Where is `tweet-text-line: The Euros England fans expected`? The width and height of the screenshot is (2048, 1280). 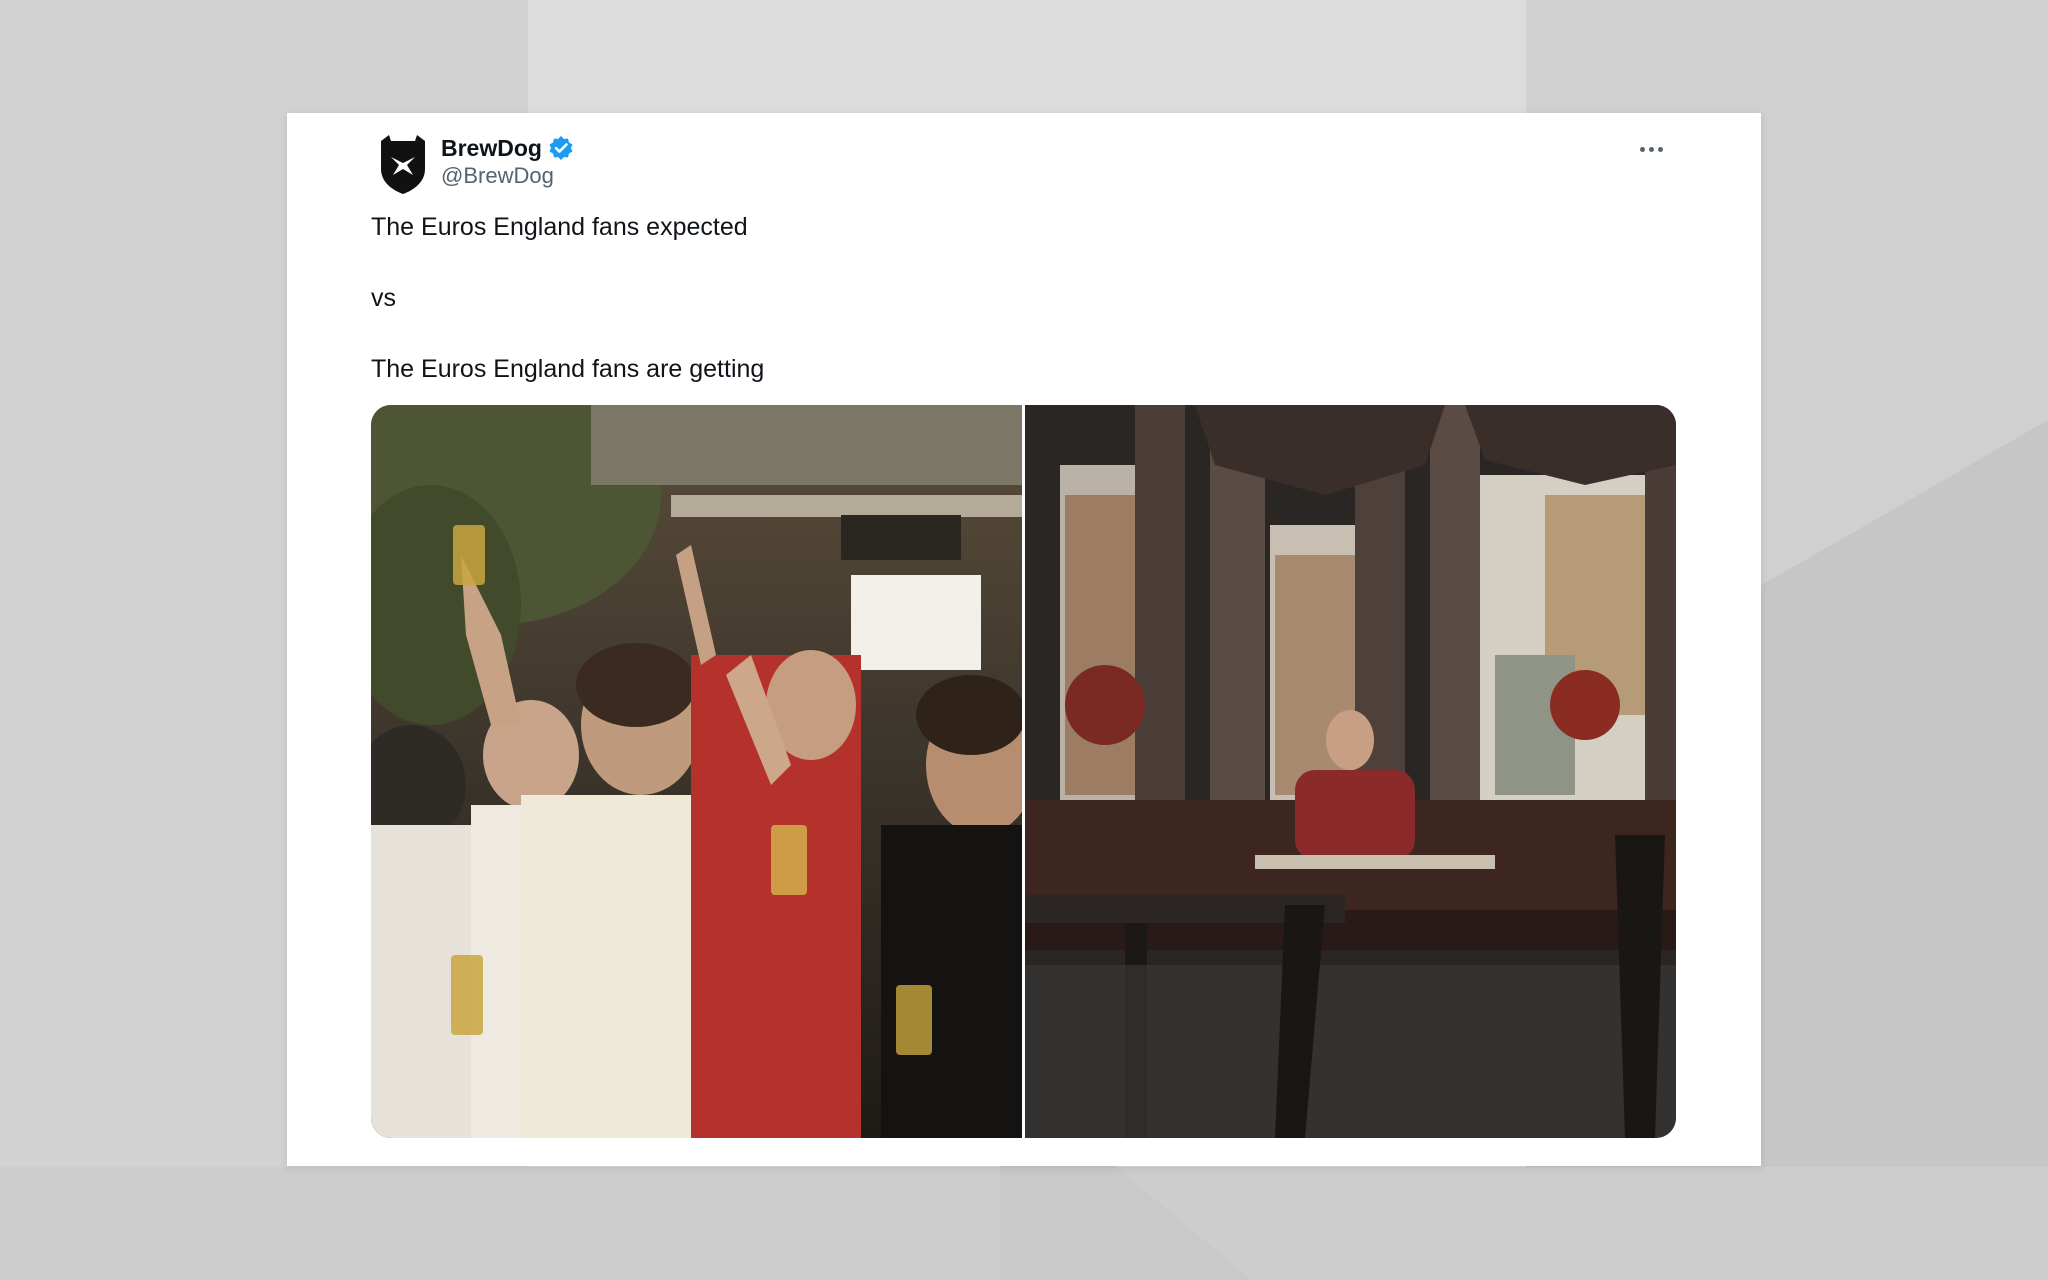 tweet-text-line: The Euros England fans expected is located at coordinates (559, 227).